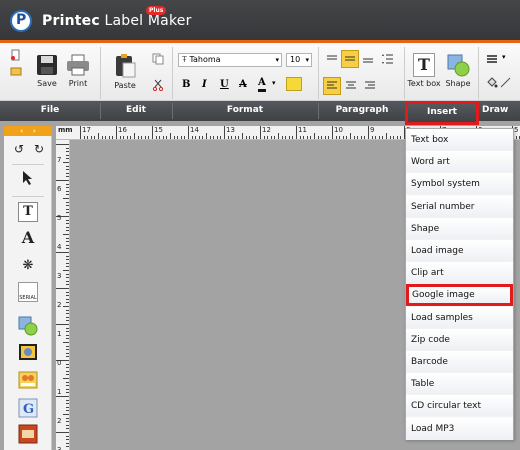 This screenshot has width=520, height=450. What do you see at coordinates (39, 152) in the screenshot?
I see `redo-button: ↻` at bounding box center [39, 152].